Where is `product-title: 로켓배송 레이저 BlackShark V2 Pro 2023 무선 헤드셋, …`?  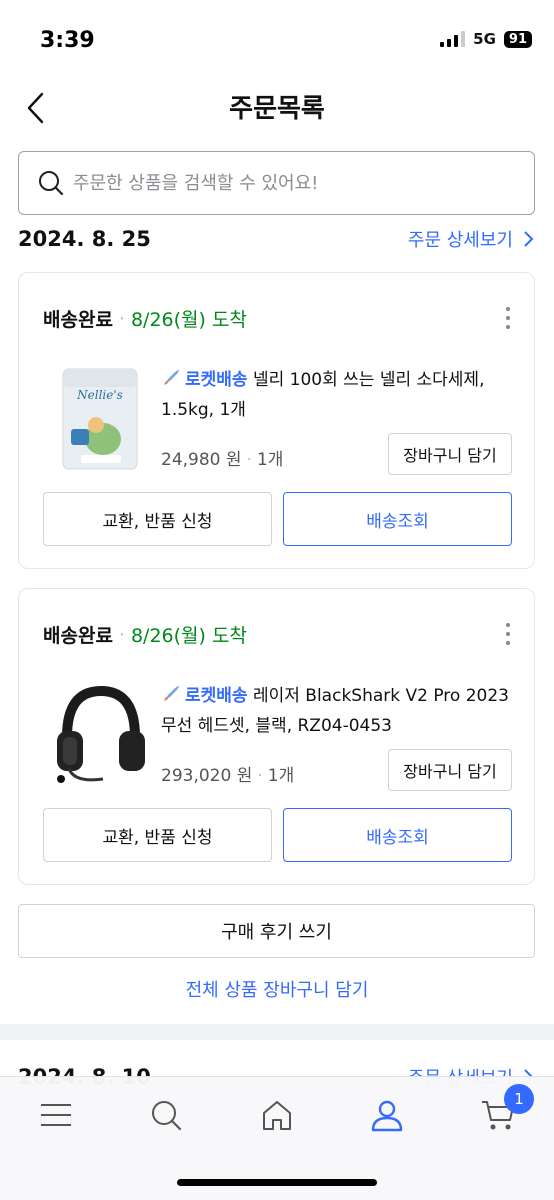
product-title: 로켓배송 레이저 BlackShark V2 Pro 2023 무선 헤드셋, … is located at coordinates (341, 711).